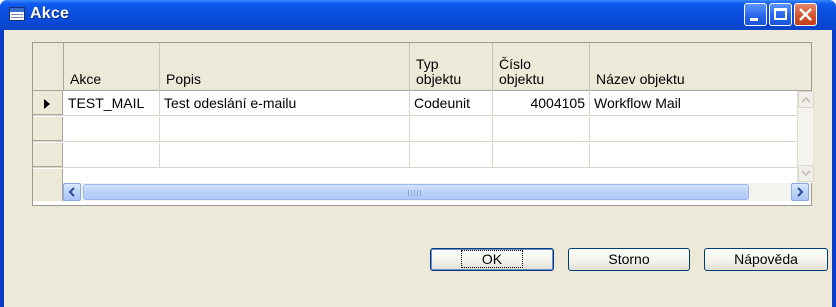 This screenshot has width=836, height=307. I want to click on horizontal-scrollbar, so click(437, 192).